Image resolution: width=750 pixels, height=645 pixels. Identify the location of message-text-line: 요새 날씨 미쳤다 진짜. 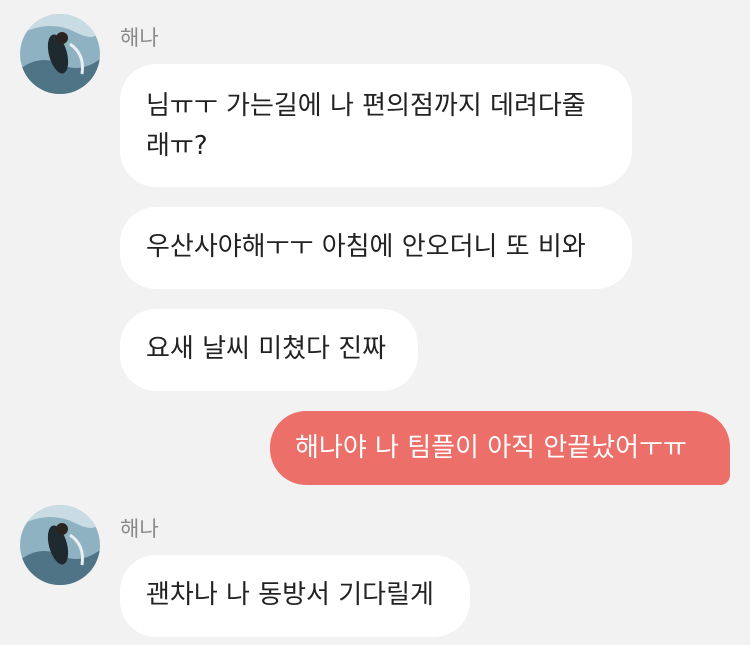
(266, 349).